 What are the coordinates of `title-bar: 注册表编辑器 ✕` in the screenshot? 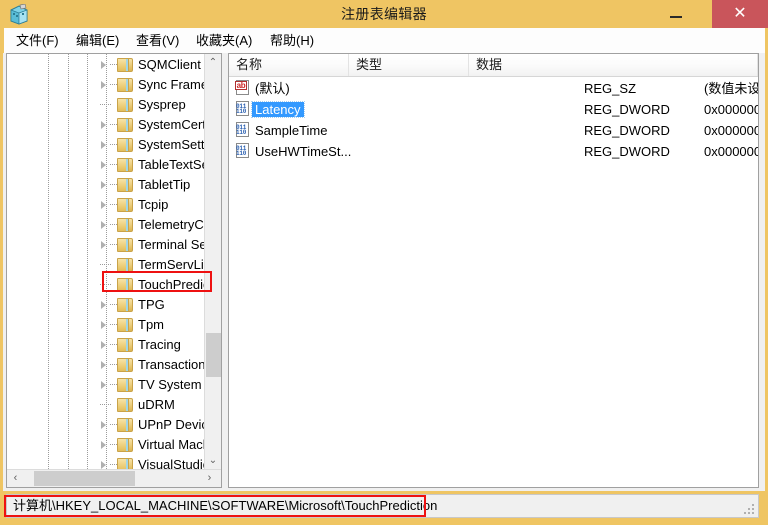 It's located at (384, 14).